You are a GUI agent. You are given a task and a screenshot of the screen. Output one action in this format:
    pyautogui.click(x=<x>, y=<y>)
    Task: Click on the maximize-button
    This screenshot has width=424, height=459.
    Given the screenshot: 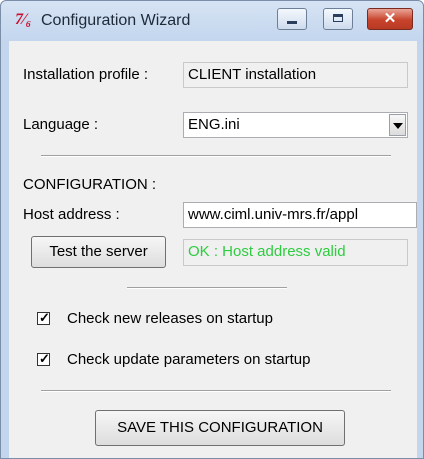 What is the action you would take?
    pyautogui.click(x=338, y=19)
    